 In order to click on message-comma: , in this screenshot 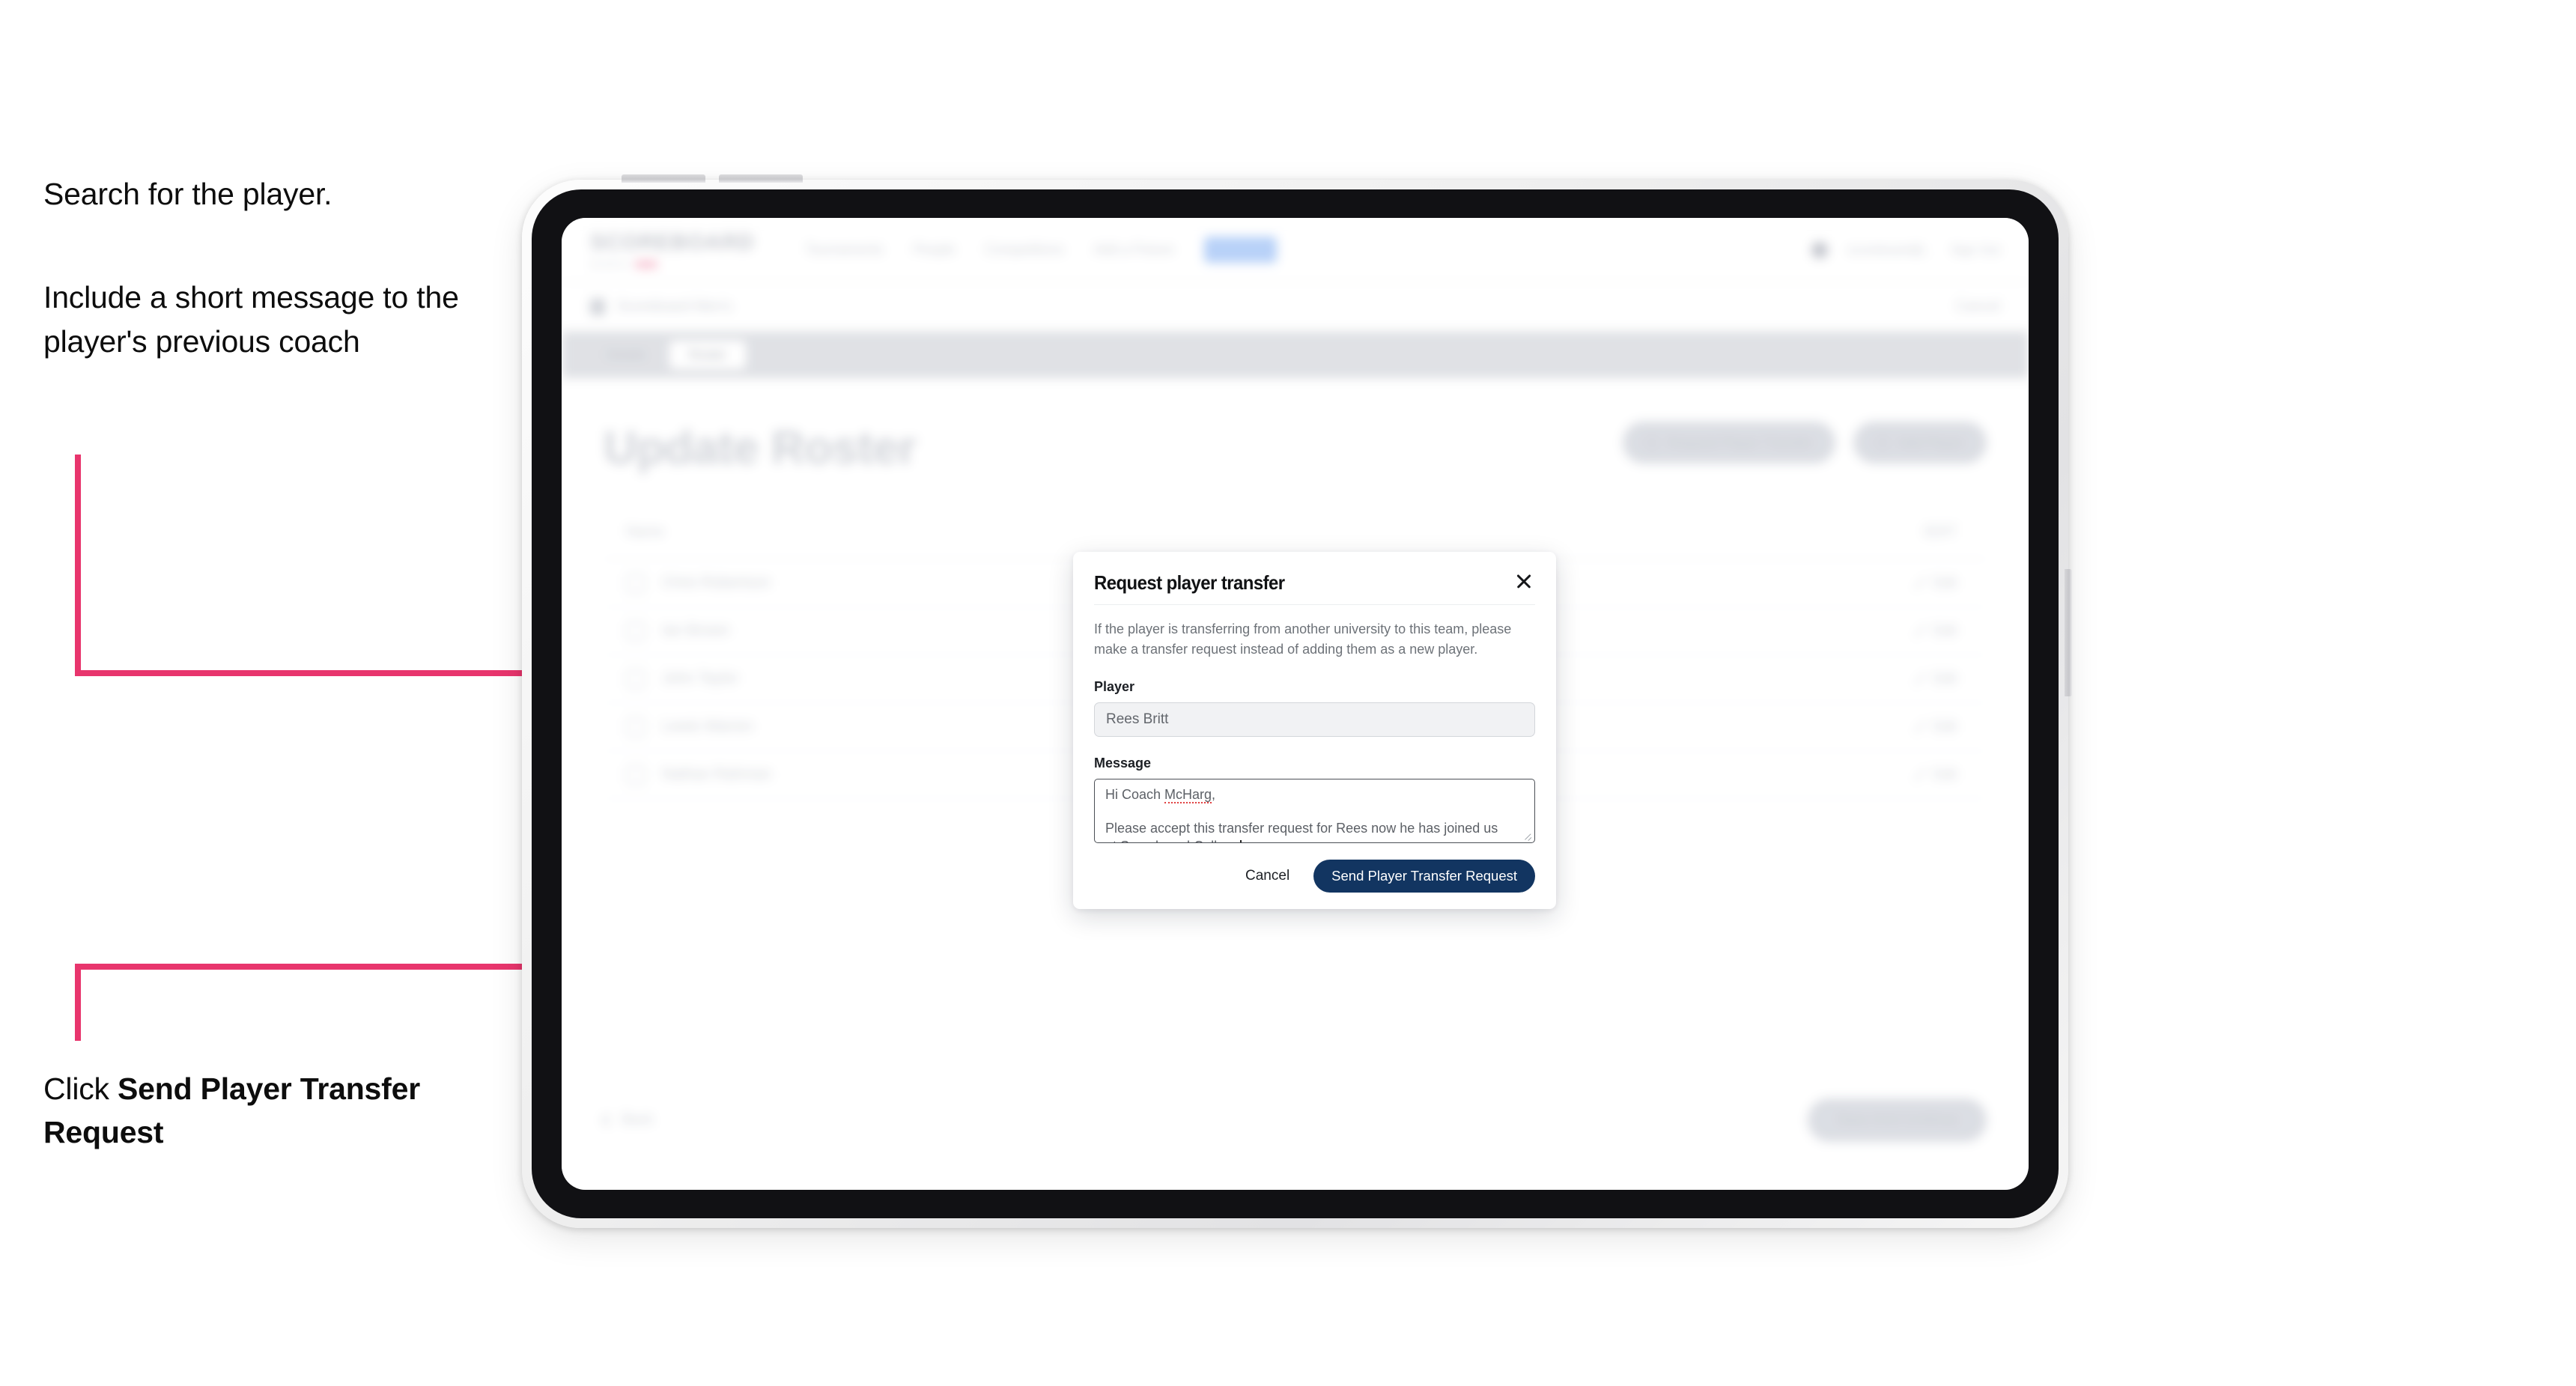, I will do `click(1214, 794)`.